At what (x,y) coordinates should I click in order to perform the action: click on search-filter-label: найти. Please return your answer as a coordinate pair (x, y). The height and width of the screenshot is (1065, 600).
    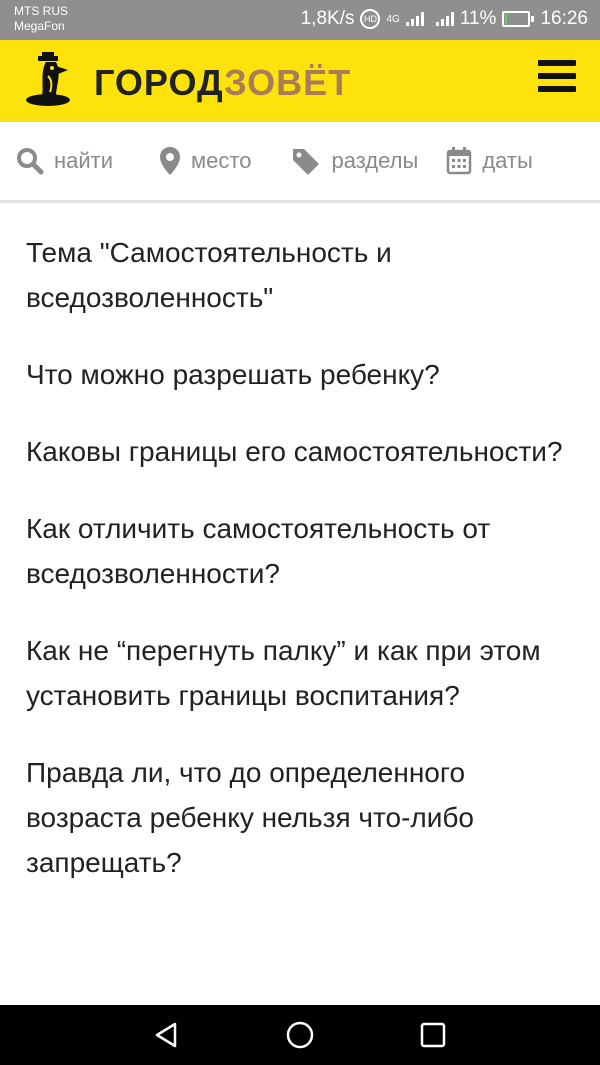
    Looking at the image, I should click on (84, 160).